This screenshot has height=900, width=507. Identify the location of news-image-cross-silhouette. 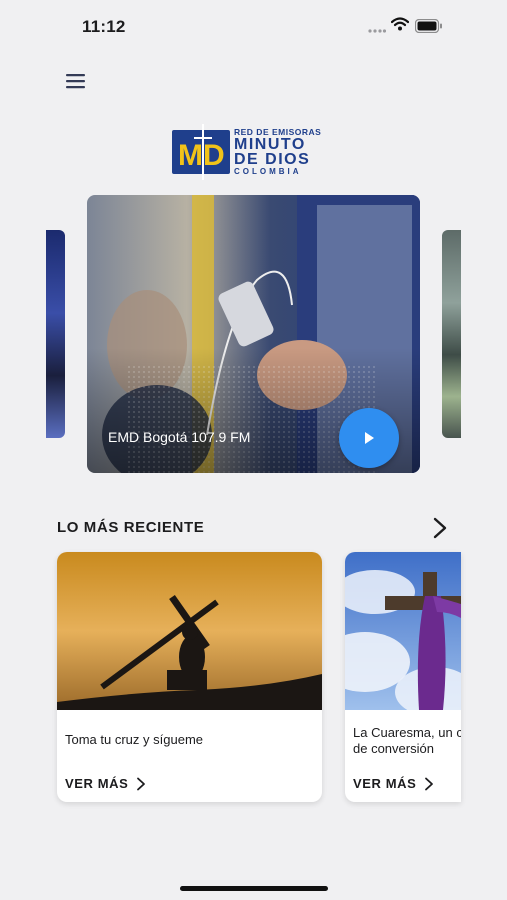
(189, 631).